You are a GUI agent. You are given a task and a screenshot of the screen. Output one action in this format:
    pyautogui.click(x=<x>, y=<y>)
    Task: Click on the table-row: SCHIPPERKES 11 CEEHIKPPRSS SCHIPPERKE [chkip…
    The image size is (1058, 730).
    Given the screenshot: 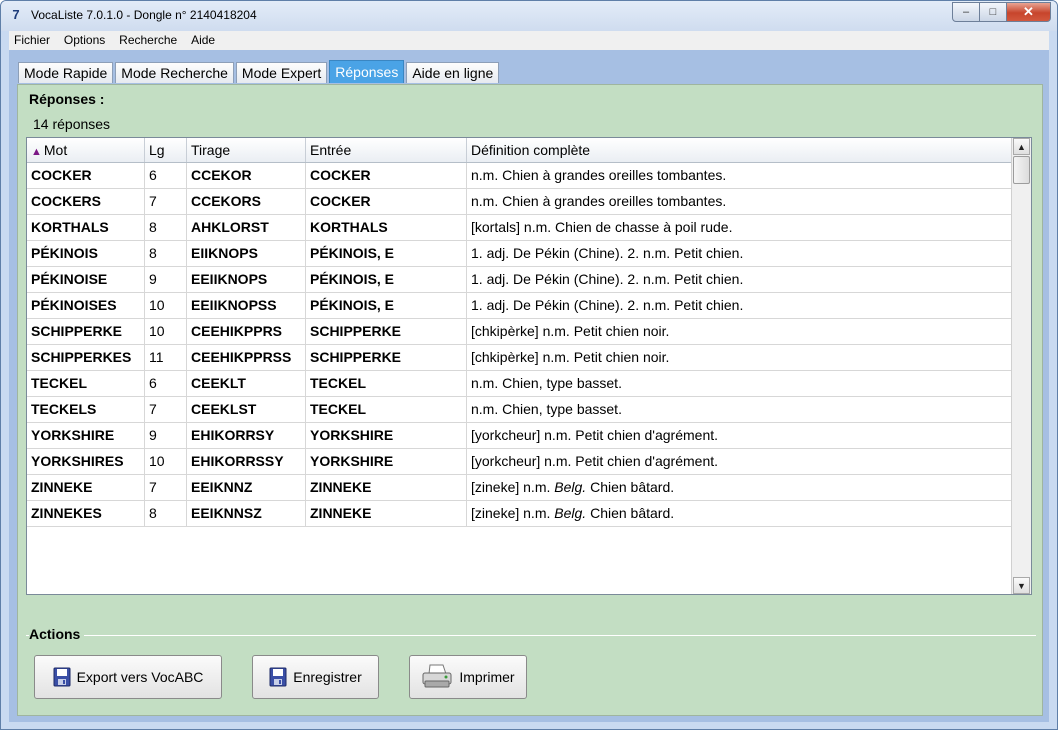 What is the action you would take?
    pyautogui.click(x=519, y=358)
    